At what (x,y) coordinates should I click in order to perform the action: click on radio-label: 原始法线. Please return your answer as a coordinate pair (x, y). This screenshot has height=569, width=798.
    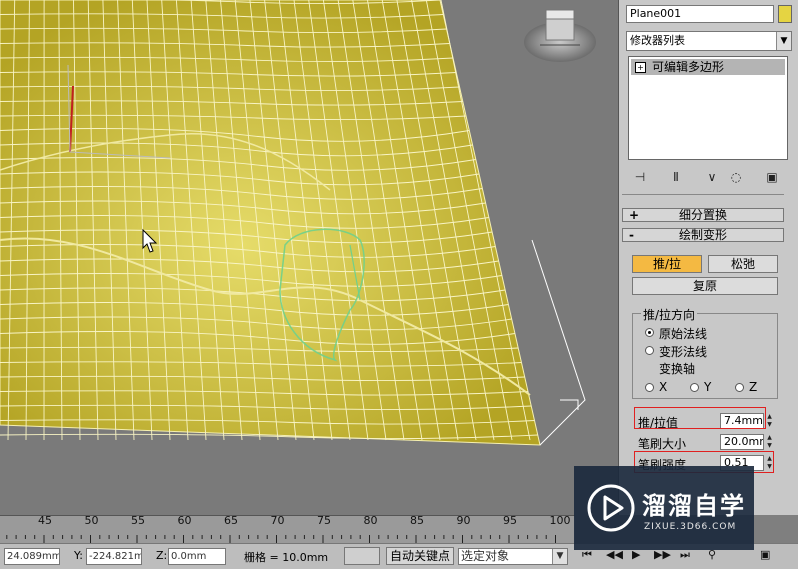
    Looking at the image, I should click on (683, 333).